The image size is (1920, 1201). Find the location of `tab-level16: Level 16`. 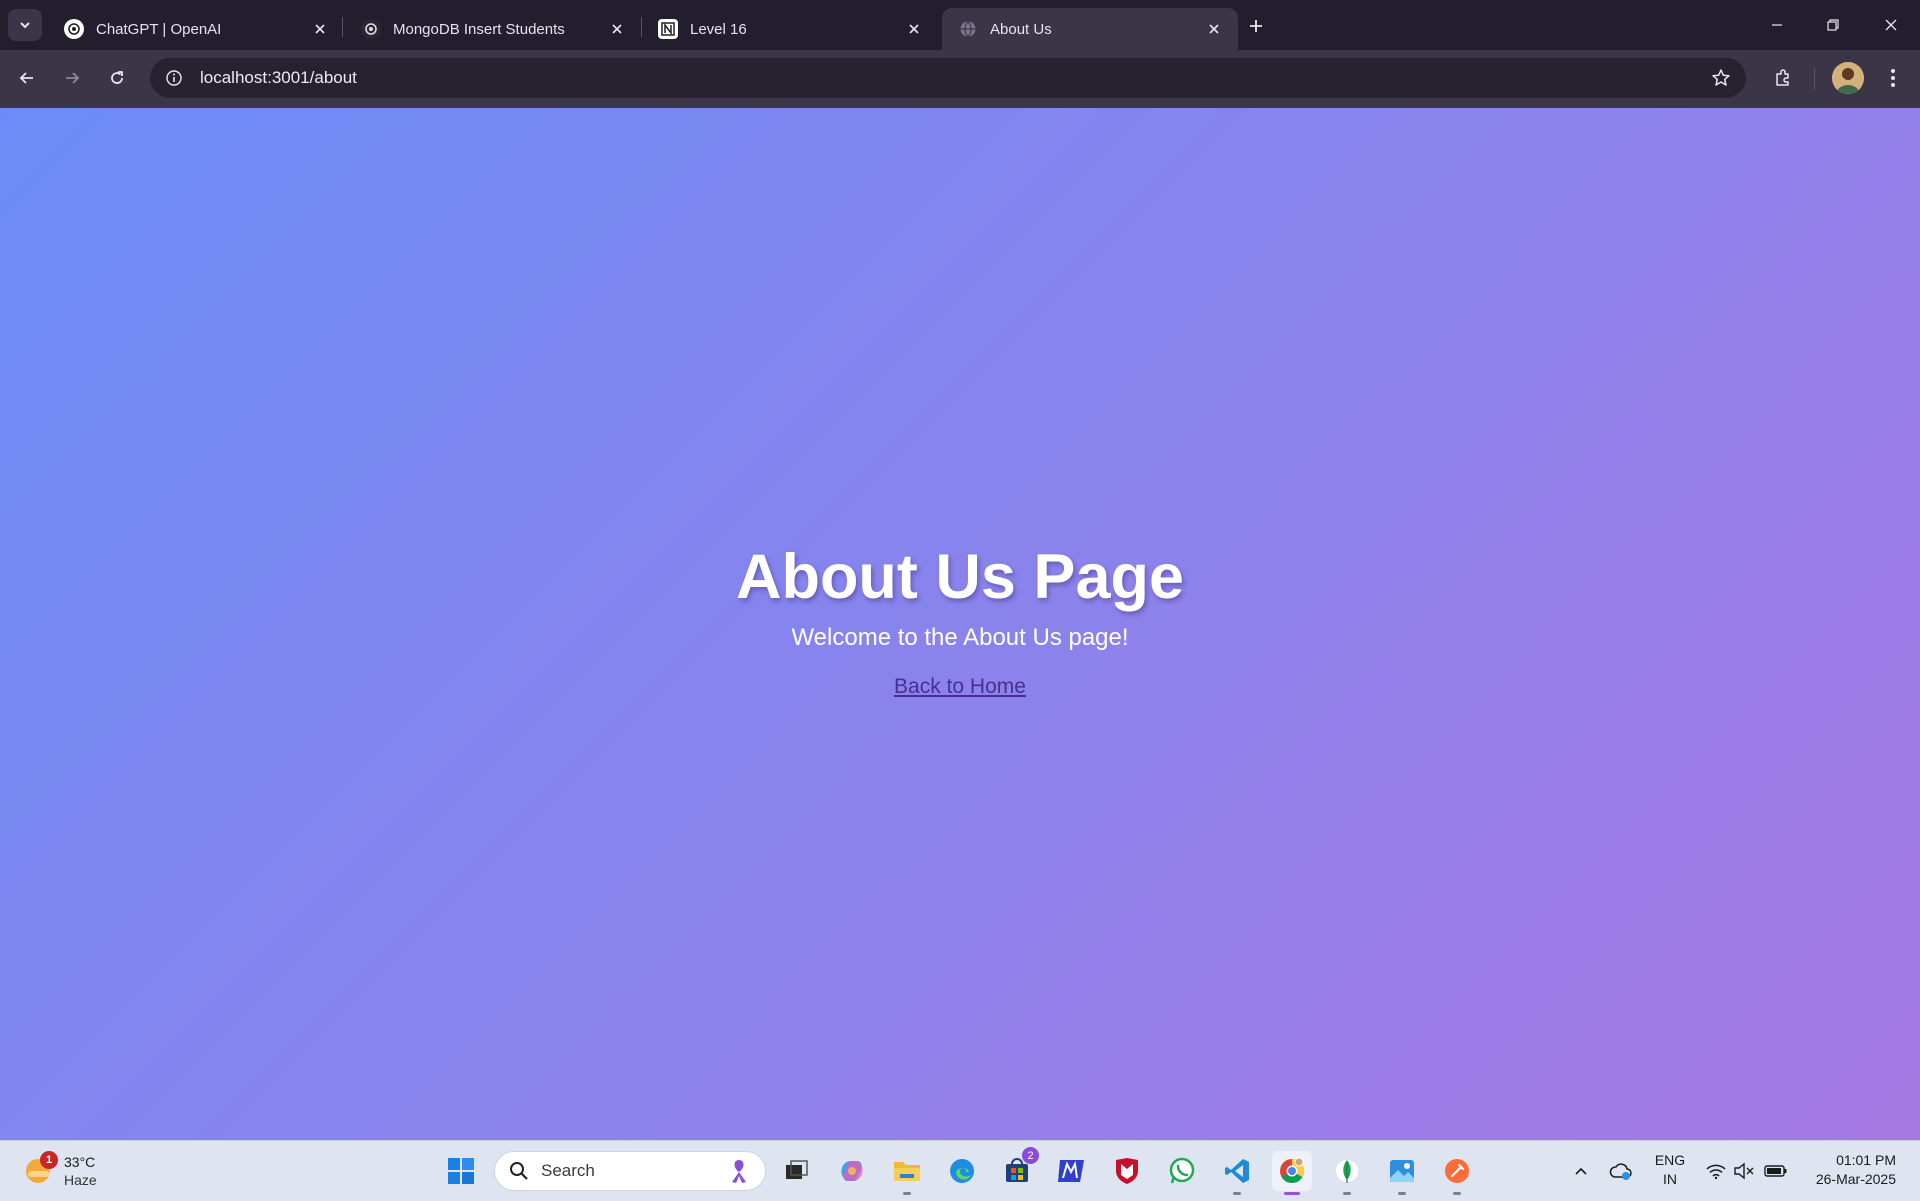

tab-level16: Level 16 is located at coordinates (790, 29).